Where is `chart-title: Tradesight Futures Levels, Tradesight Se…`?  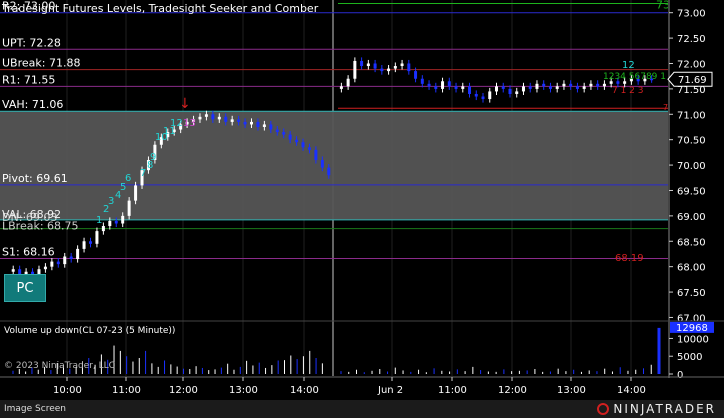 chart-title: Tradesight Futures Levels, Tradesight Se… is located at coordinates (160, 8).